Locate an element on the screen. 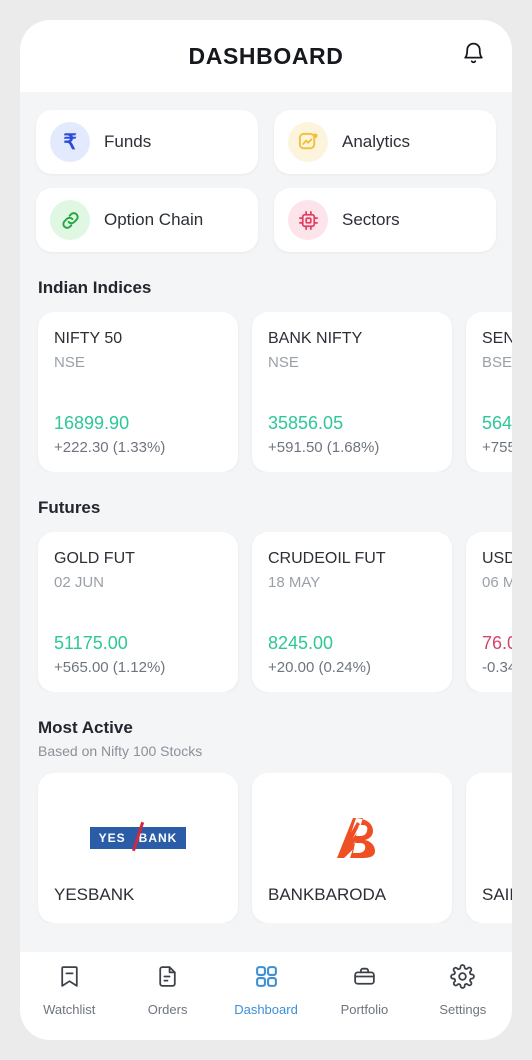  future-card-gold: GOLD FUT 02 JUN 51175.00 +565.00 (1.12%) is located at coordinates (138, 612).